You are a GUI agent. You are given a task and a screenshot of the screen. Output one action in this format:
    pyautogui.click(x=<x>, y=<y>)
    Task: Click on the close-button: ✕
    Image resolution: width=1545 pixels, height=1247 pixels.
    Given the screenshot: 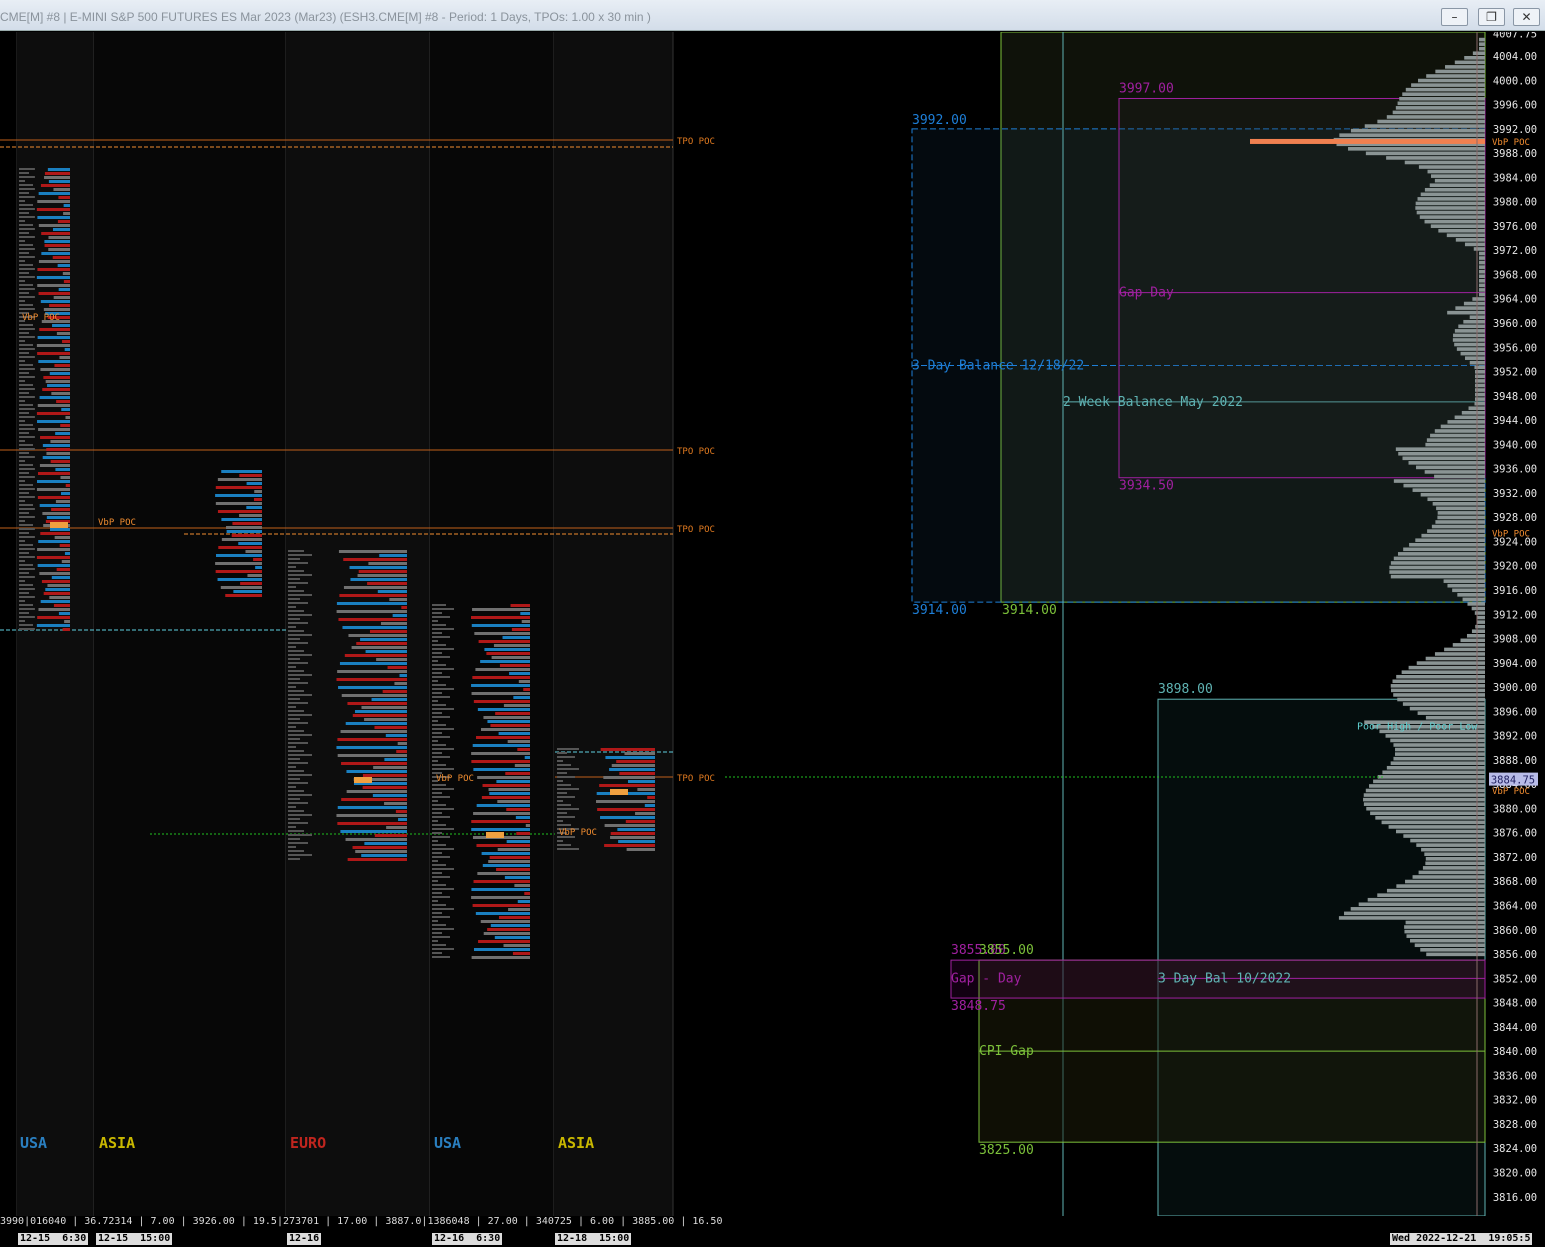 What is the action you would take?
    pyautogui.click(x=1526, y=17)
    